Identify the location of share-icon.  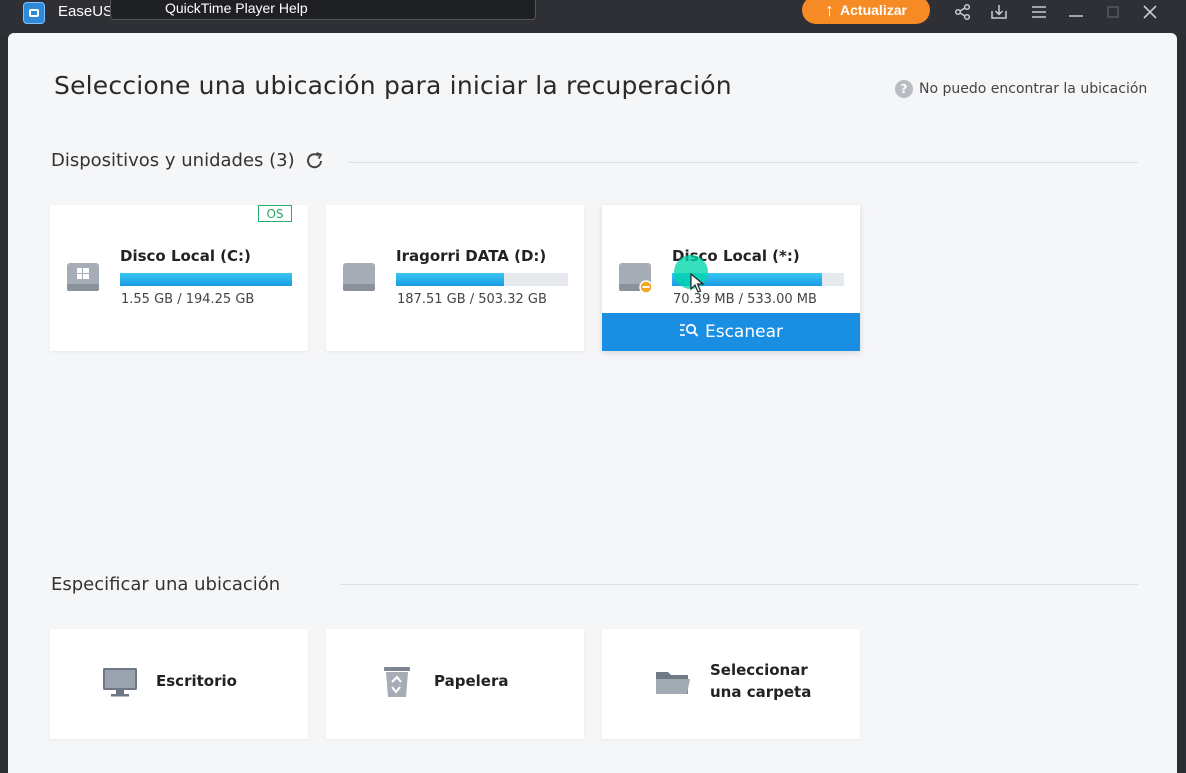
(963, 13).